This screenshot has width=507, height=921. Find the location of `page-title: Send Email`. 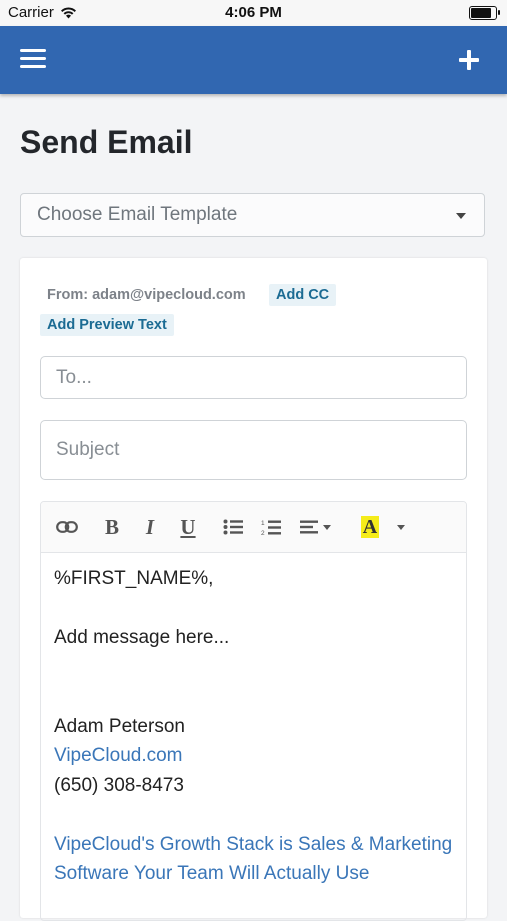

page-title: Send Email is located at coordinates (106, 142).